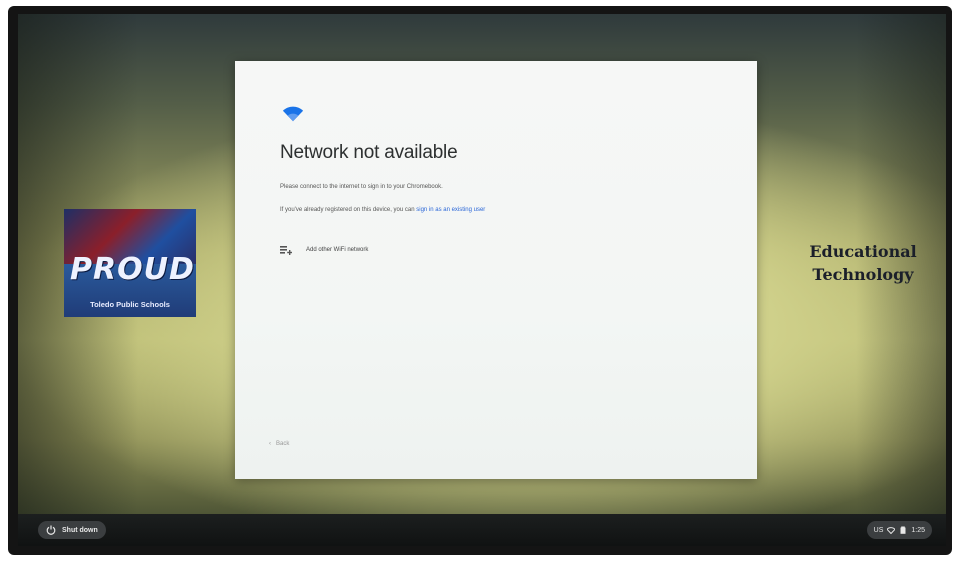 Image resolution: width=959 pixels, height=561 pixels. What do you see at coordinates (899, 530) in the screenshot?
I see `status-tray: US 1:25` at bounding box center [899, 530].